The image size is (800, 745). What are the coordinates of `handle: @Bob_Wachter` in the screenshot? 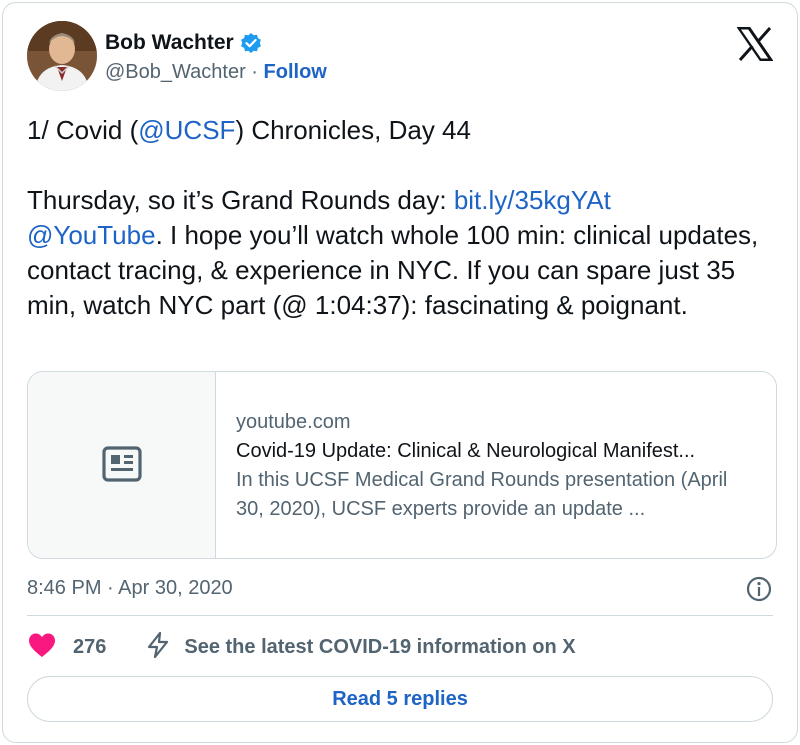 It's located at (175, 72).